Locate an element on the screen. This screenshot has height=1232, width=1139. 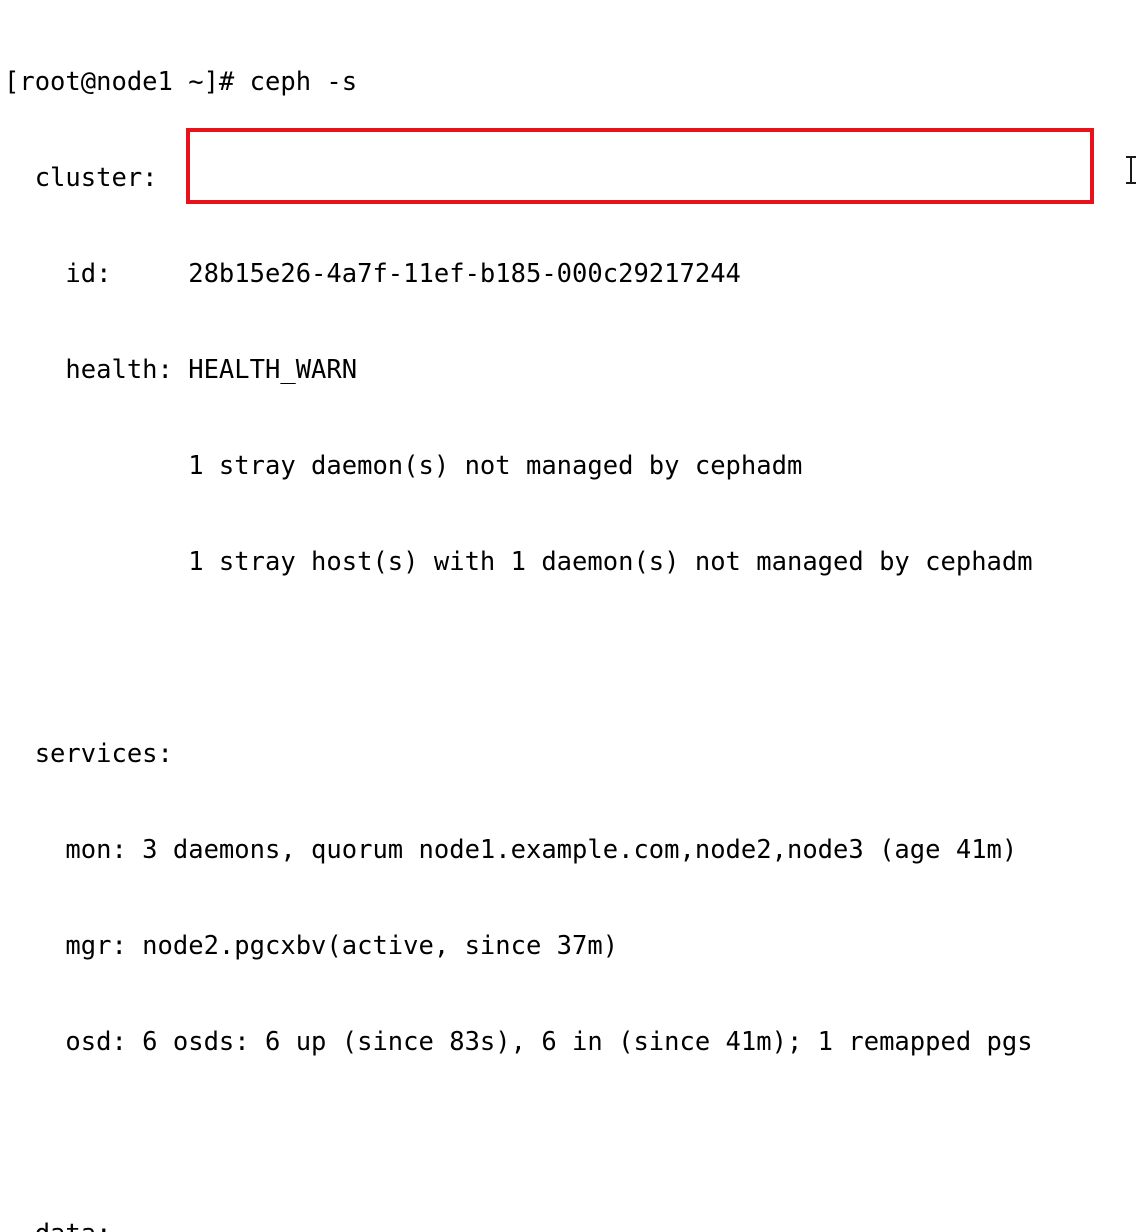
mouse-ibeam-cursor-icon is located at coordinates (1131, 170).